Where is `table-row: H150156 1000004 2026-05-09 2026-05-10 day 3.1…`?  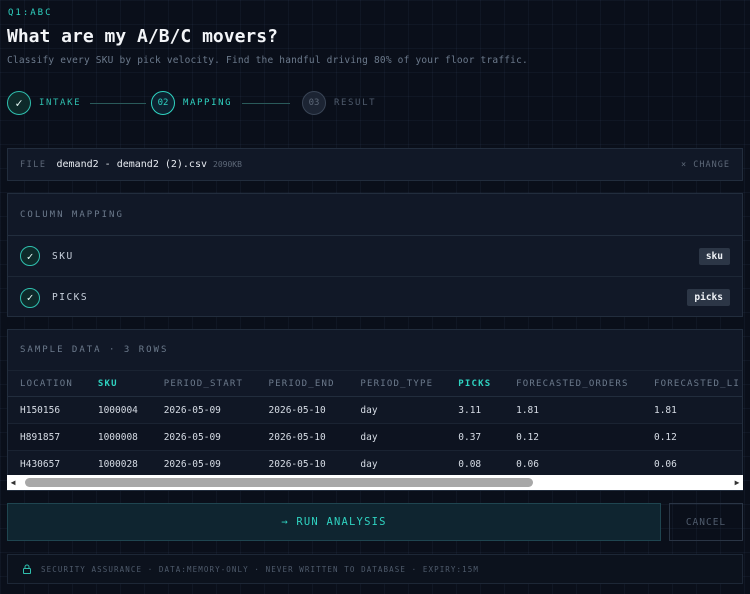 table-row: H150156 1000004 2026-05-09 2026-05-10 day 3.1… is located at coordinates (375, 410).